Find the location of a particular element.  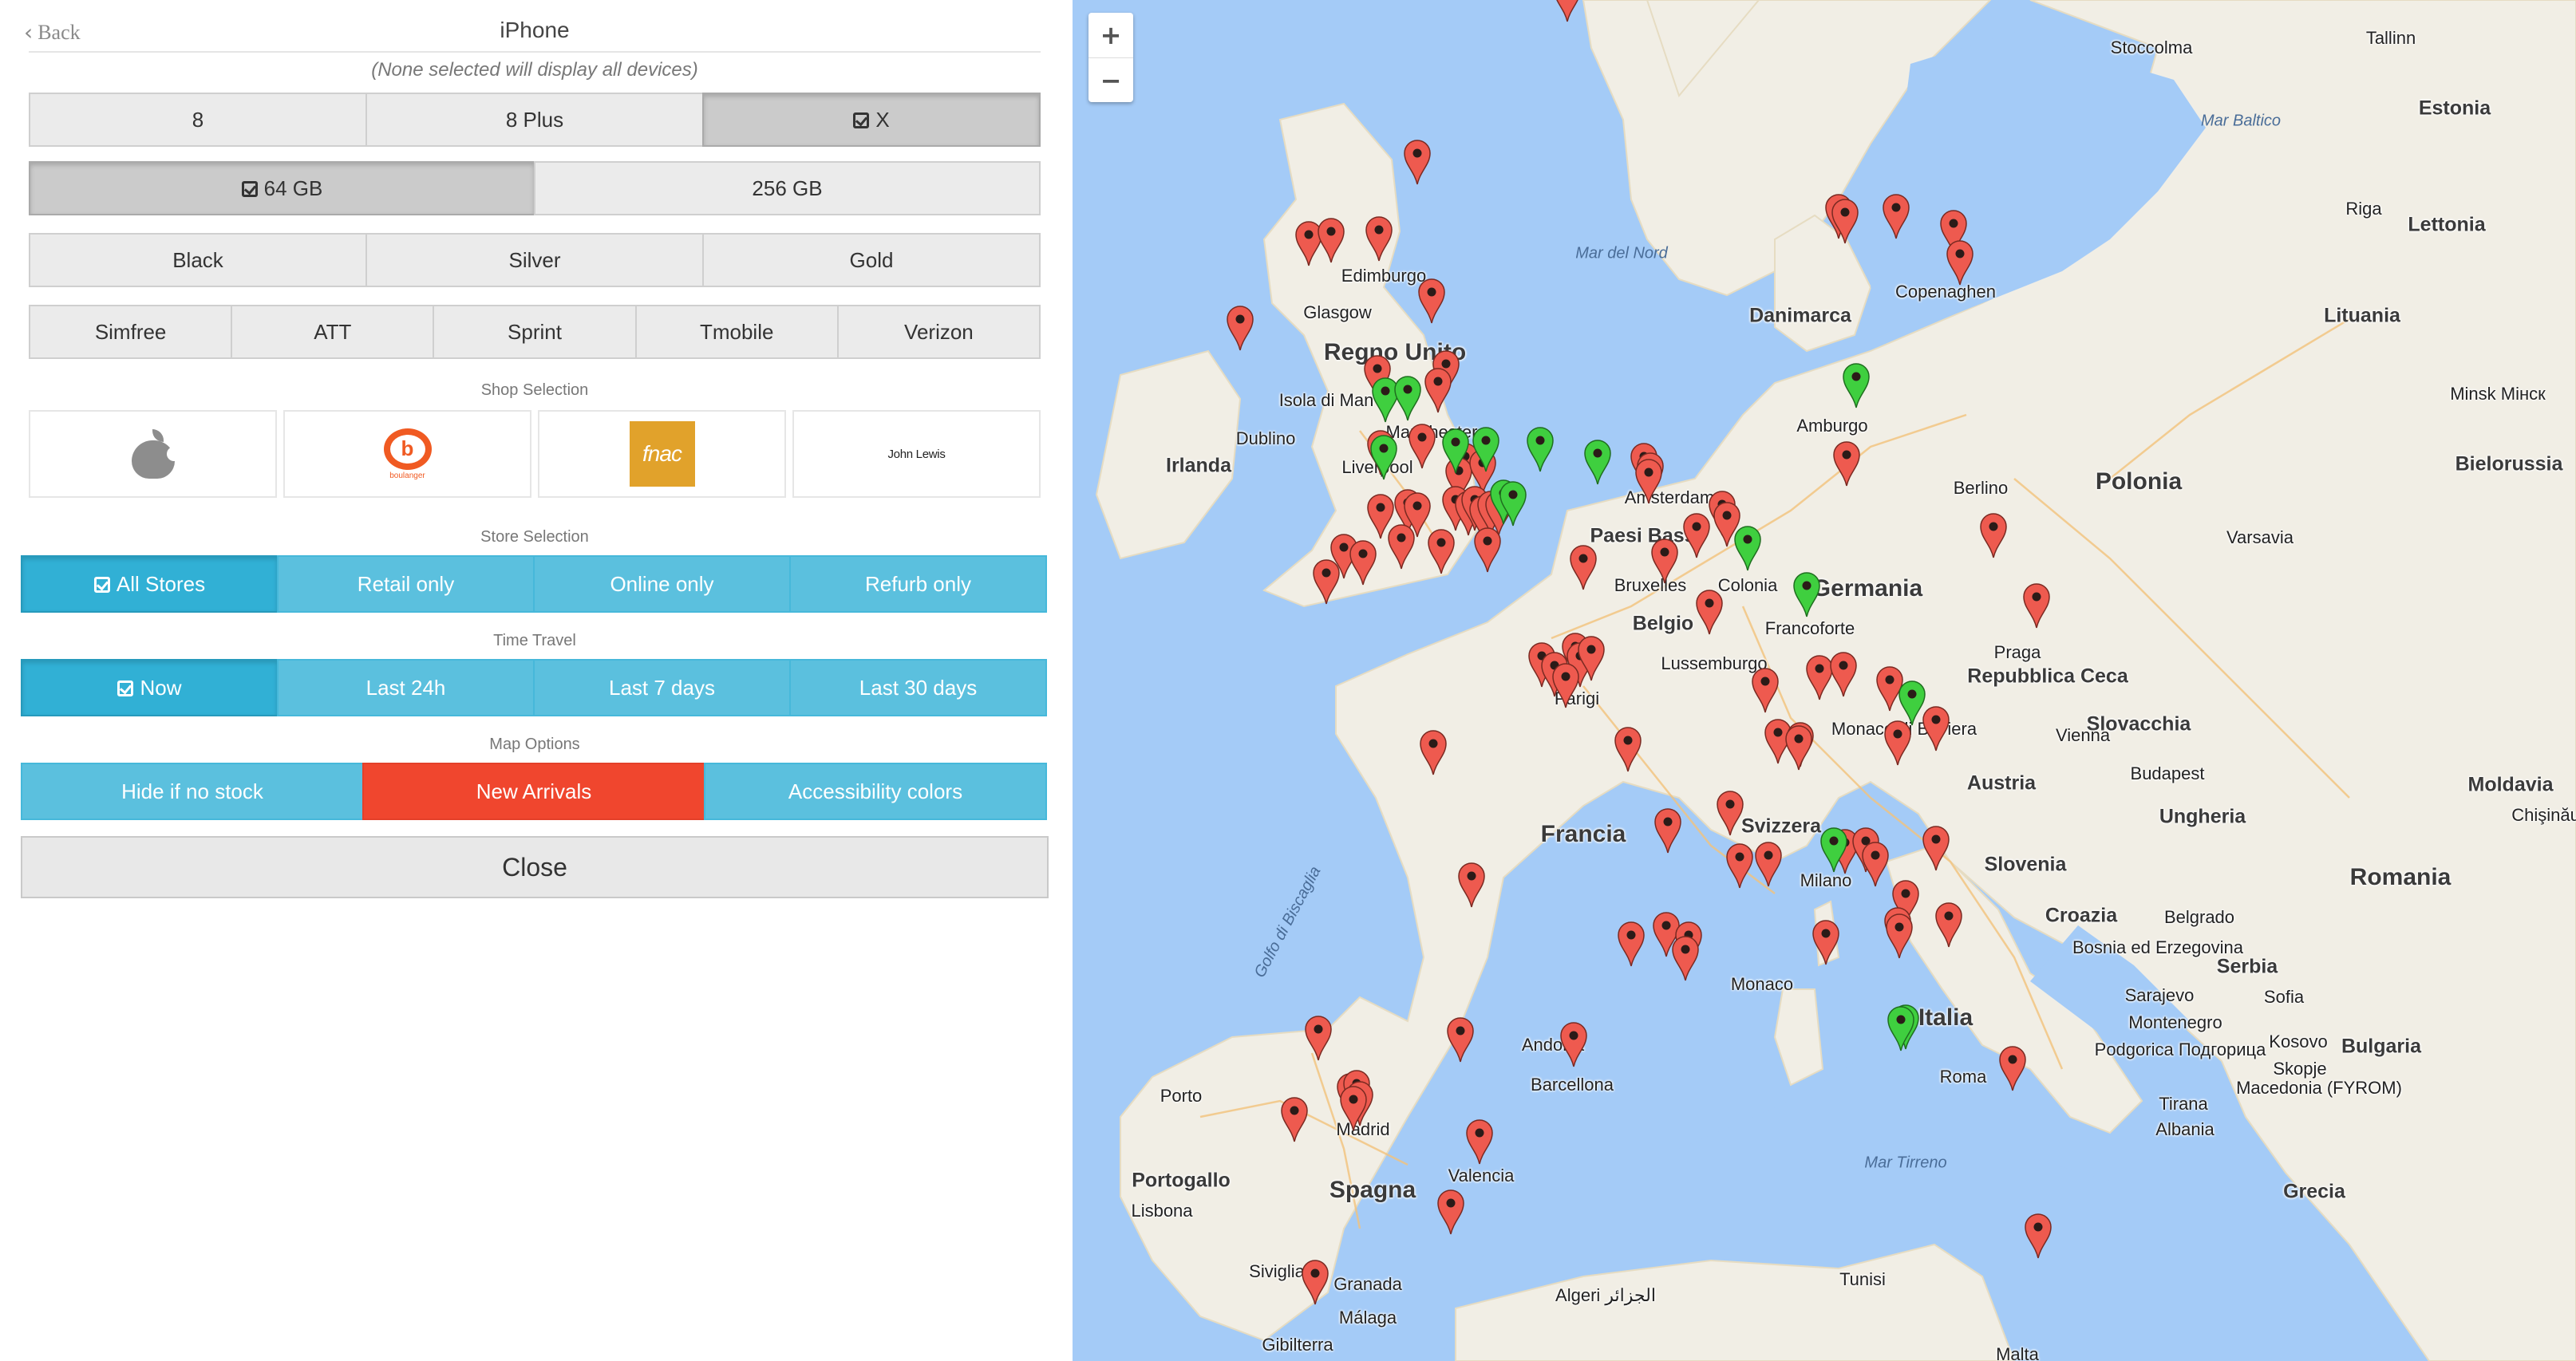

color-button-black: Black is located at coordinates (198, 260).